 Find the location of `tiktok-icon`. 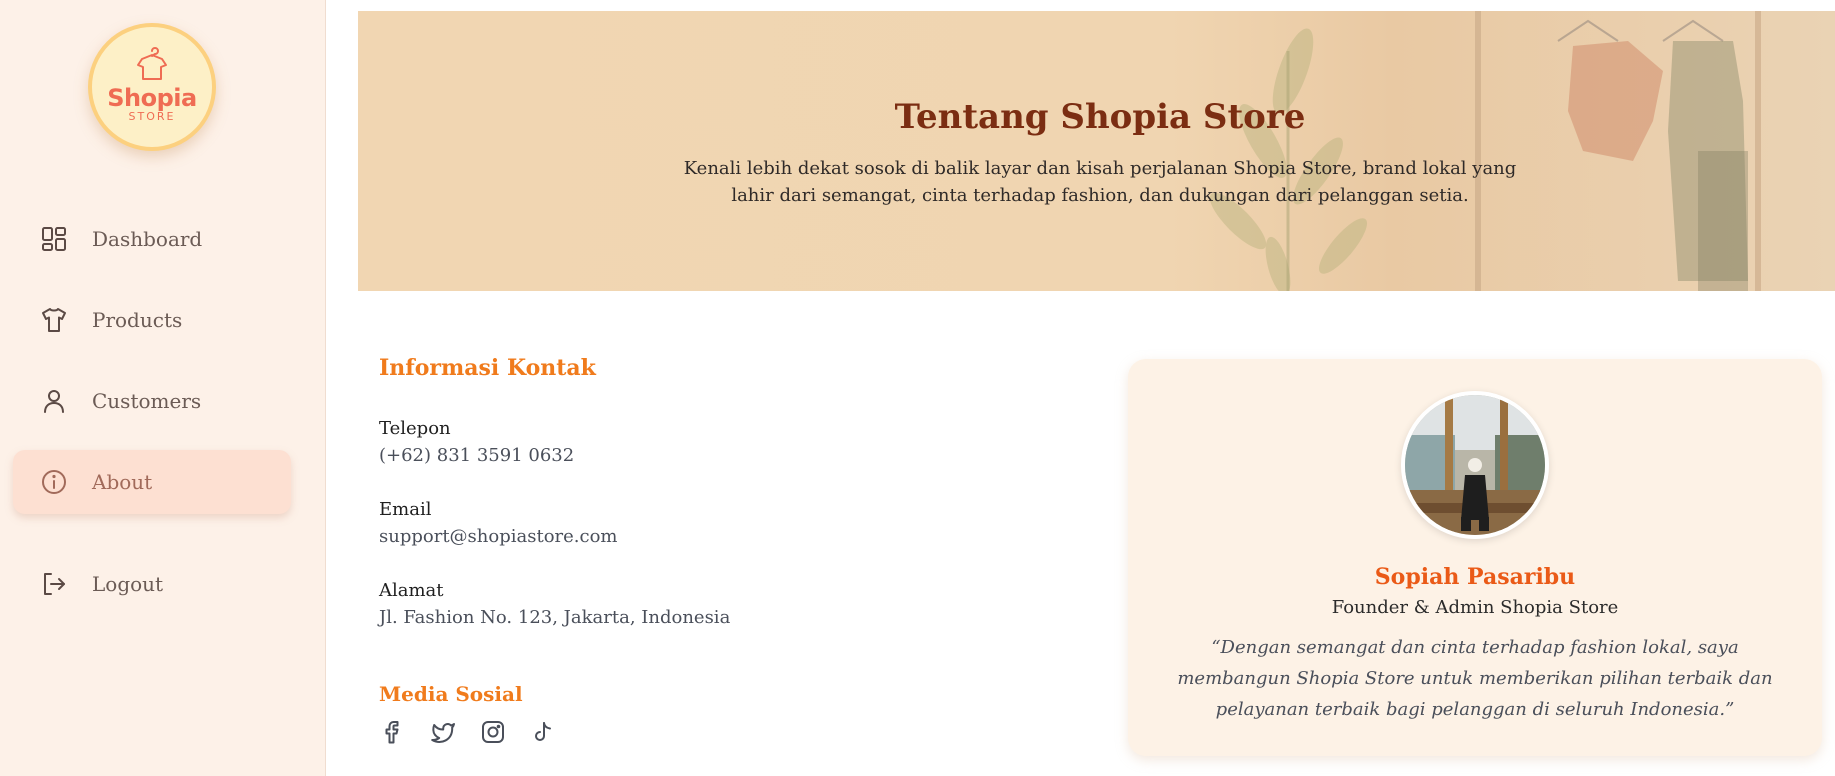

tiktok-icon is located at coordinates (543, 732).